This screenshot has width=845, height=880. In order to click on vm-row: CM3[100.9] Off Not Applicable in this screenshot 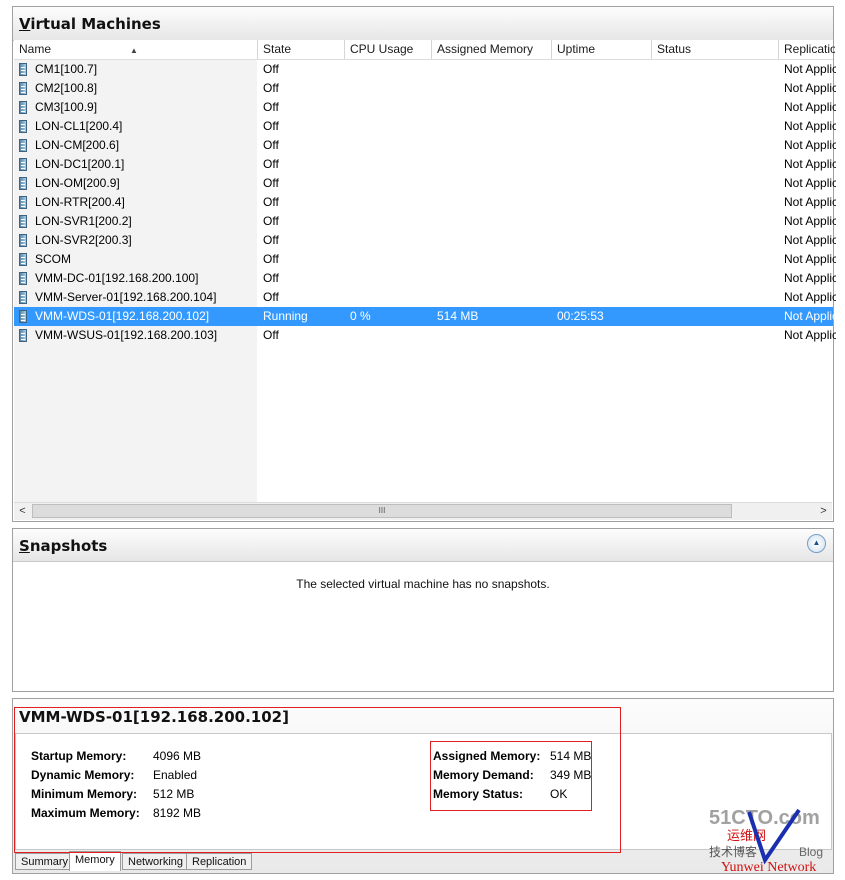, I will do `click(425, 107)`.